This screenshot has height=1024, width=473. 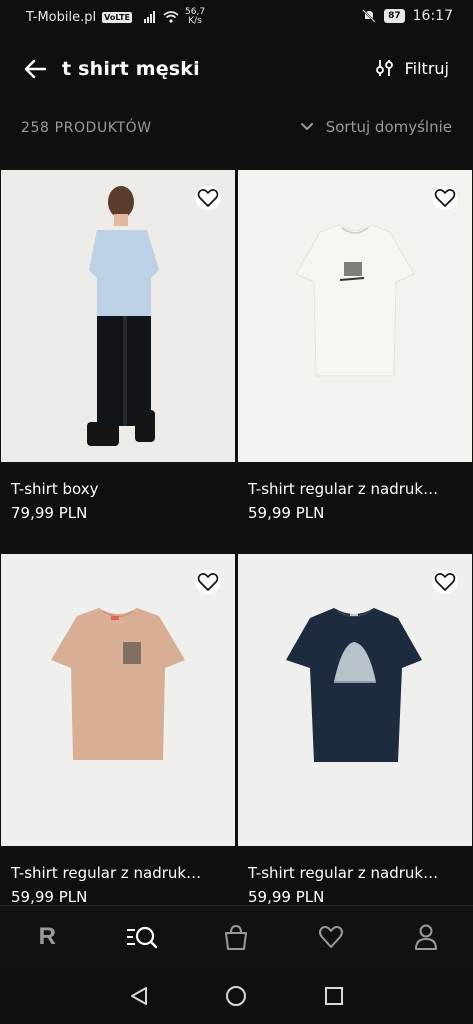 I want to click on system-back-button, so click(x=139, y=996).